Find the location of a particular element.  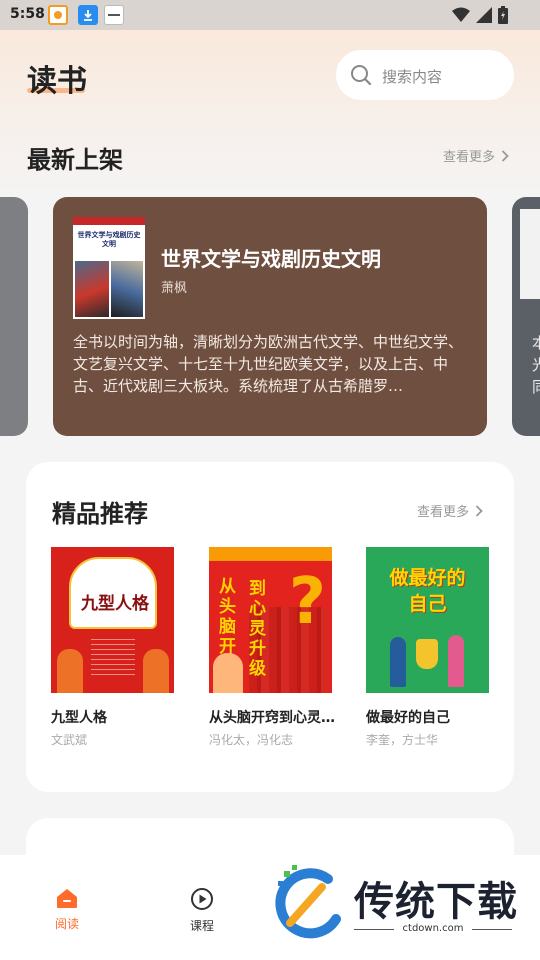

search-bar: 搜索内容 is located at coordinates (425, 75).